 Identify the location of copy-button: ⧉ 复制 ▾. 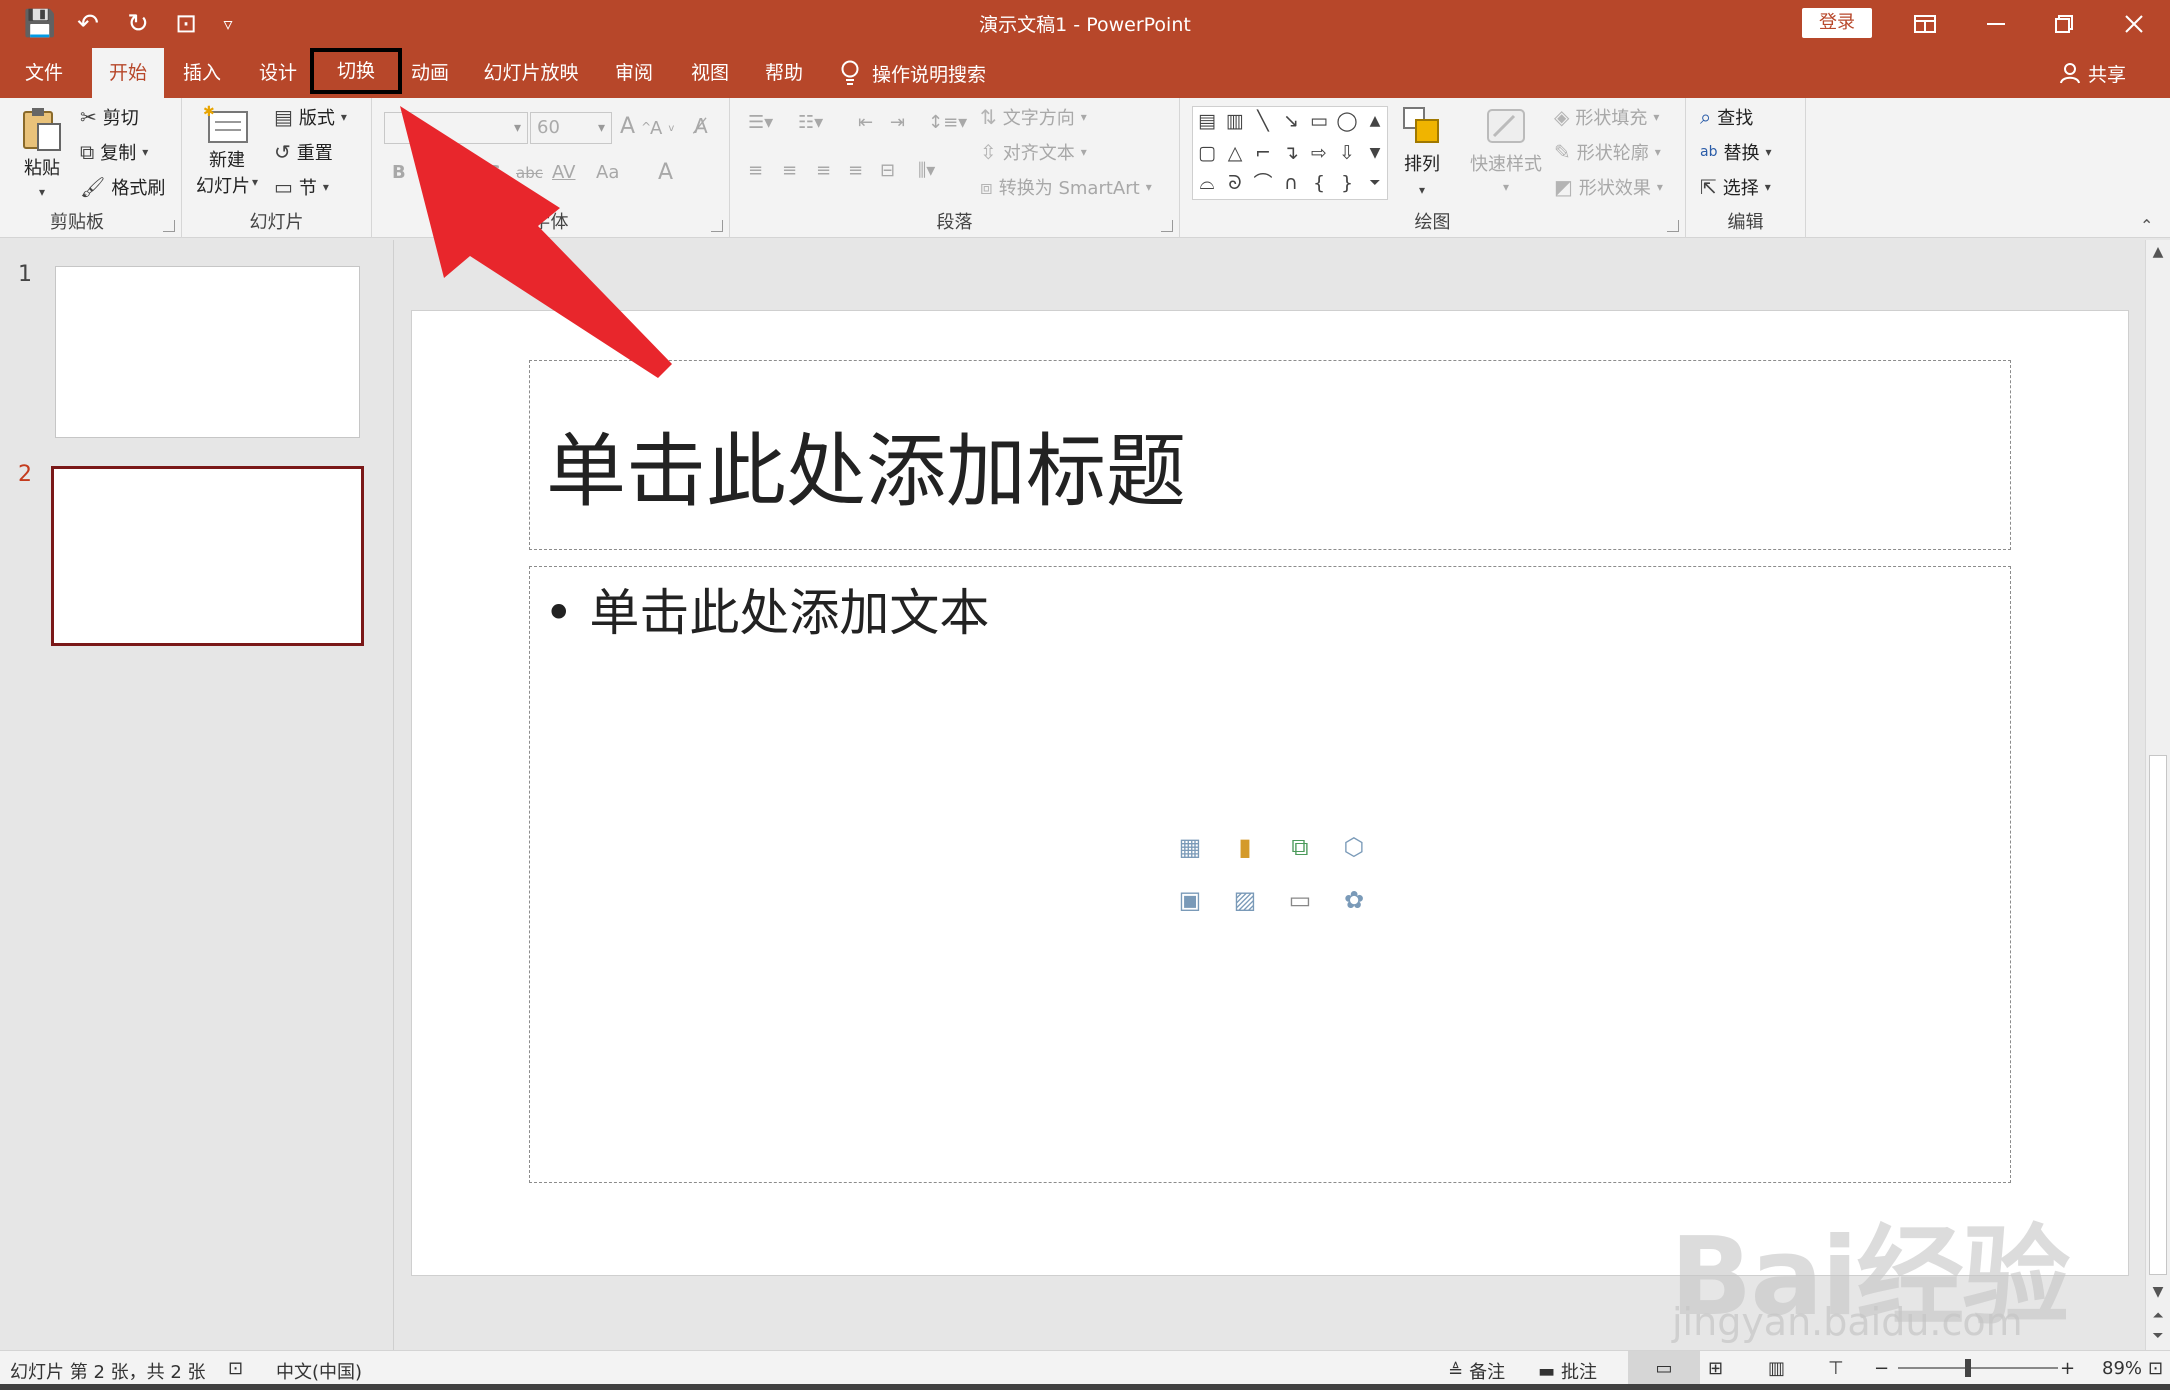
(114, 152).